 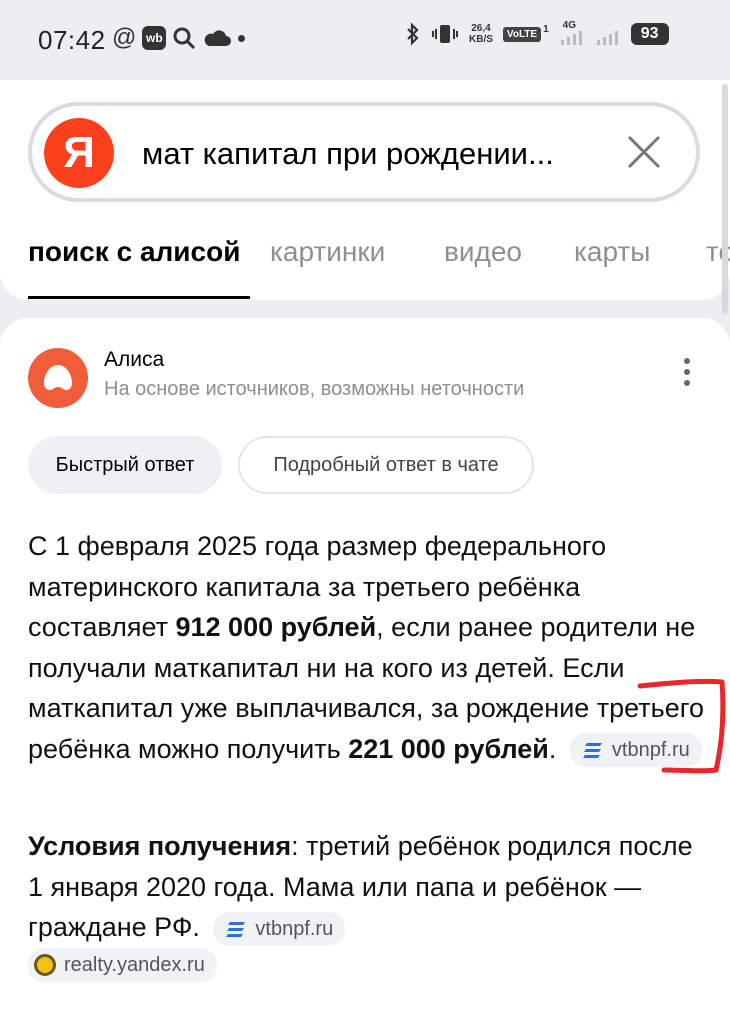 I want to click on answer-amount-full: 912 000 рублей, so click(x=276, y=627).